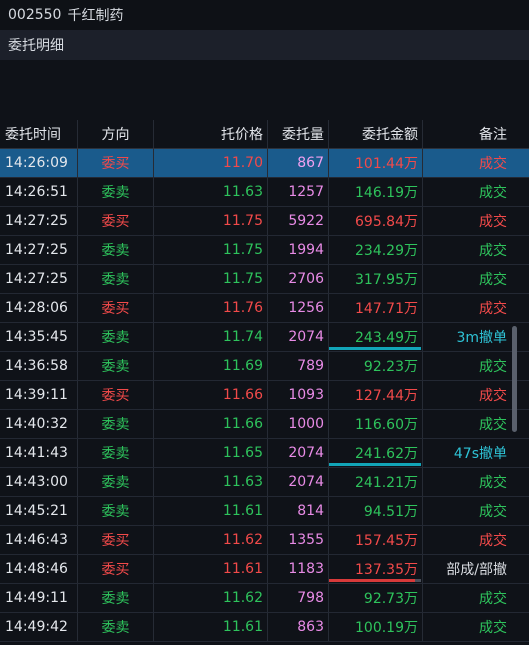 The image size is (529, 645). What do you see at coordinates (36, 221) in the screenshot?
I see `cell-time-text: 14:27:25` at bounding box center [36, 221].